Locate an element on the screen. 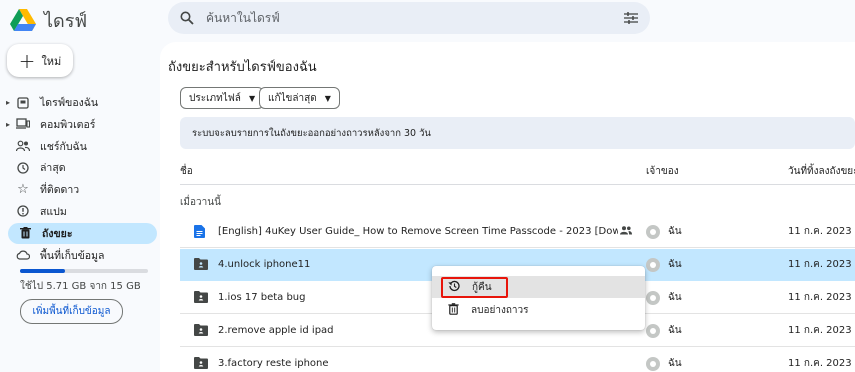 The height and width of the screenshot is (372, 855). search-input: ค้นหาในไดรฟ์ is located at coordinates (415, 18).